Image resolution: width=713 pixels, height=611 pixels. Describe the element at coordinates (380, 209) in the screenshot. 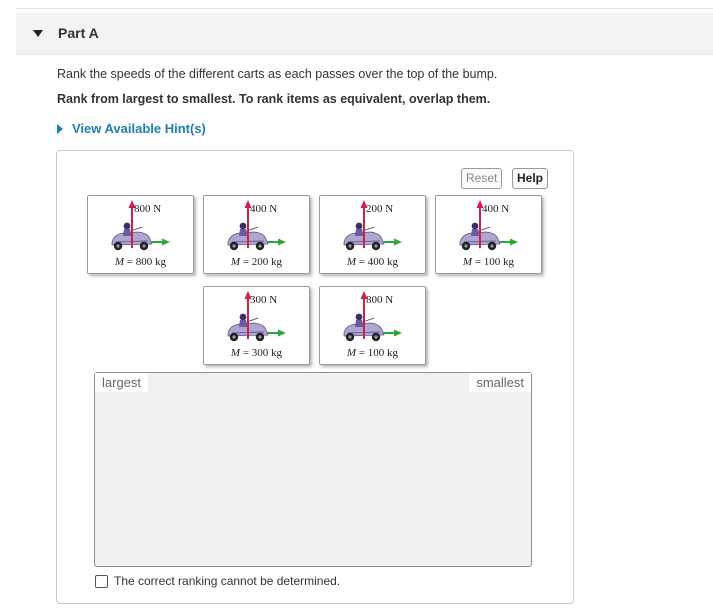

I see `force-label: 200 N` at that location.